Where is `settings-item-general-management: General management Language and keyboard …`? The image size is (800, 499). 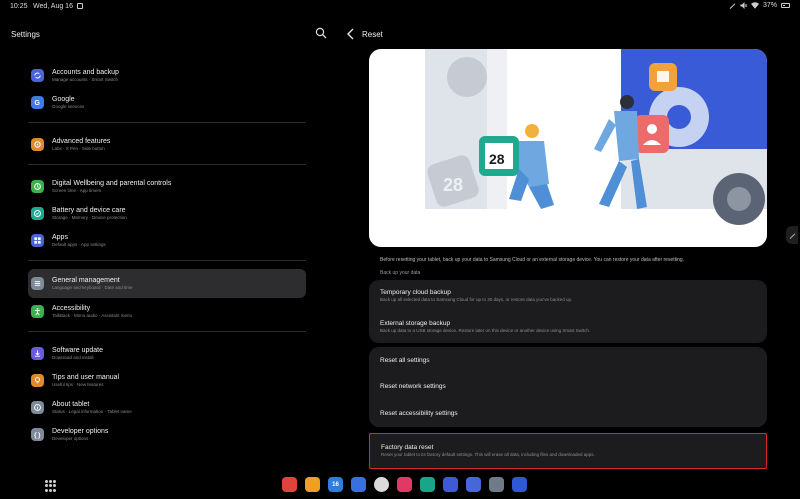 settings-item-general-management: General management Language and keyboard … is located at coordinates (167, 283).